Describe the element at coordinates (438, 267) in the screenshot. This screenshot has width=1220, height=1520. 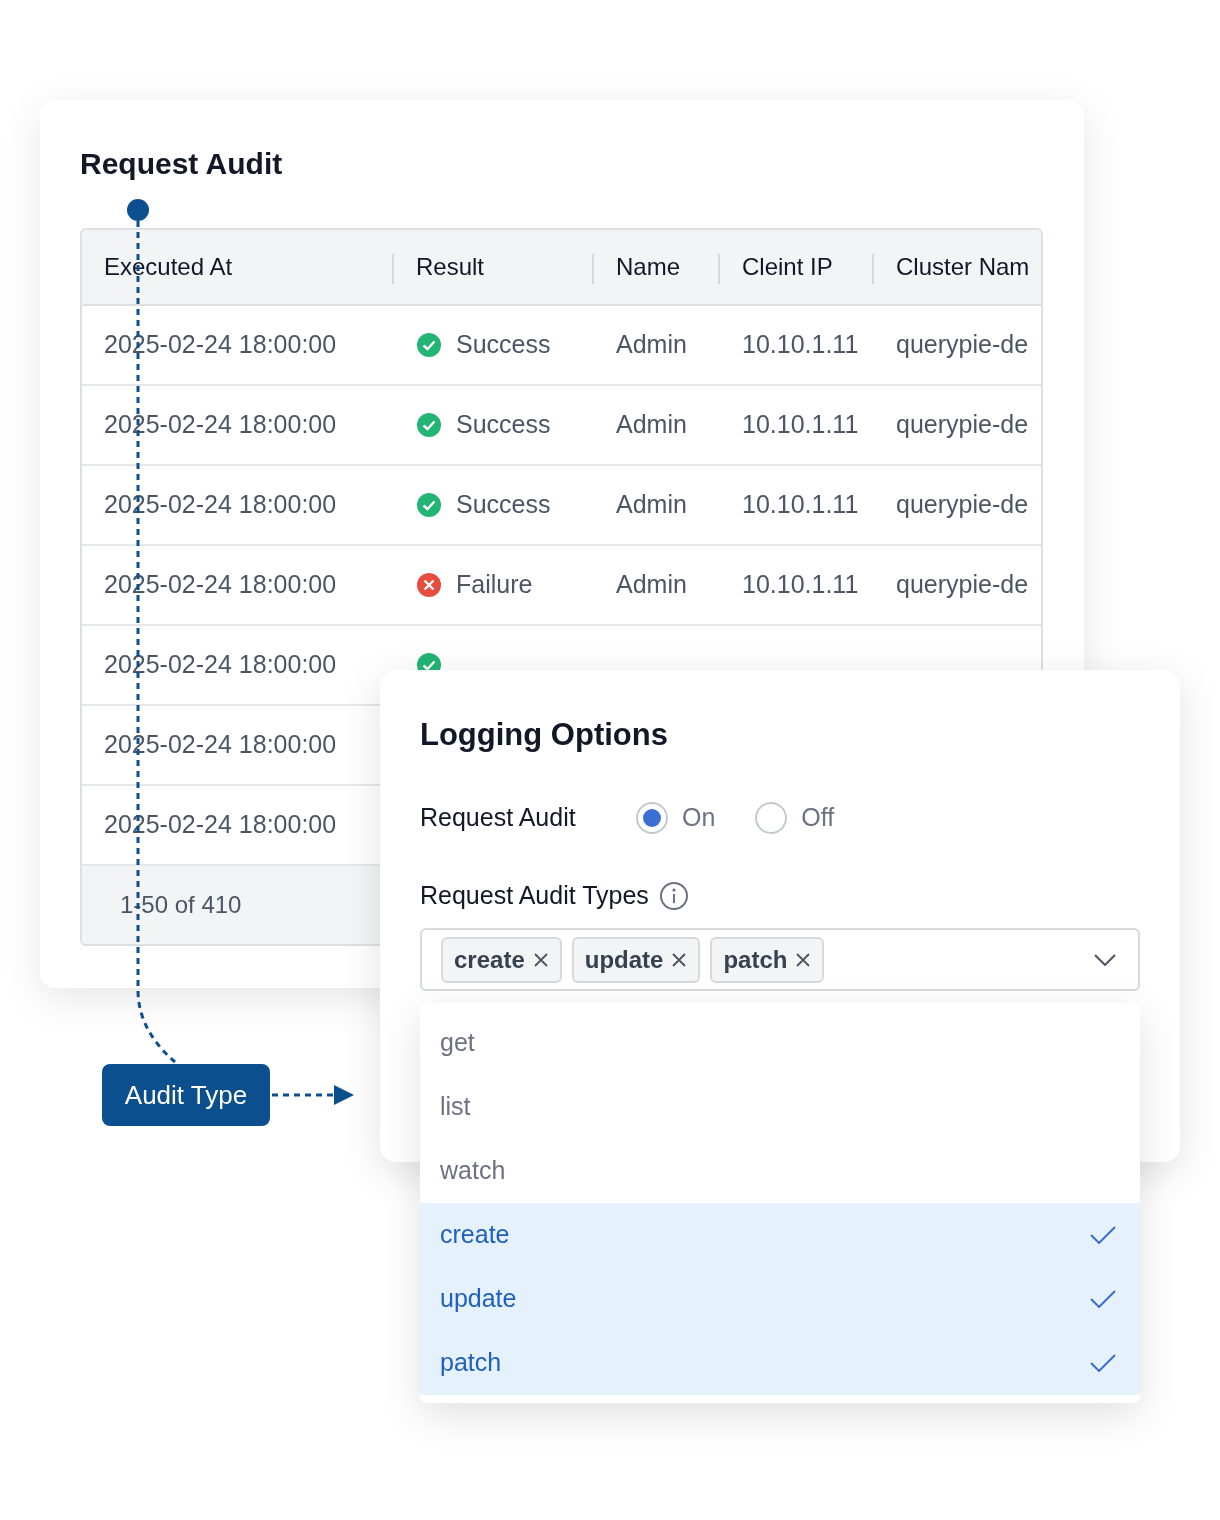
I see `column-header: Result` at that location.